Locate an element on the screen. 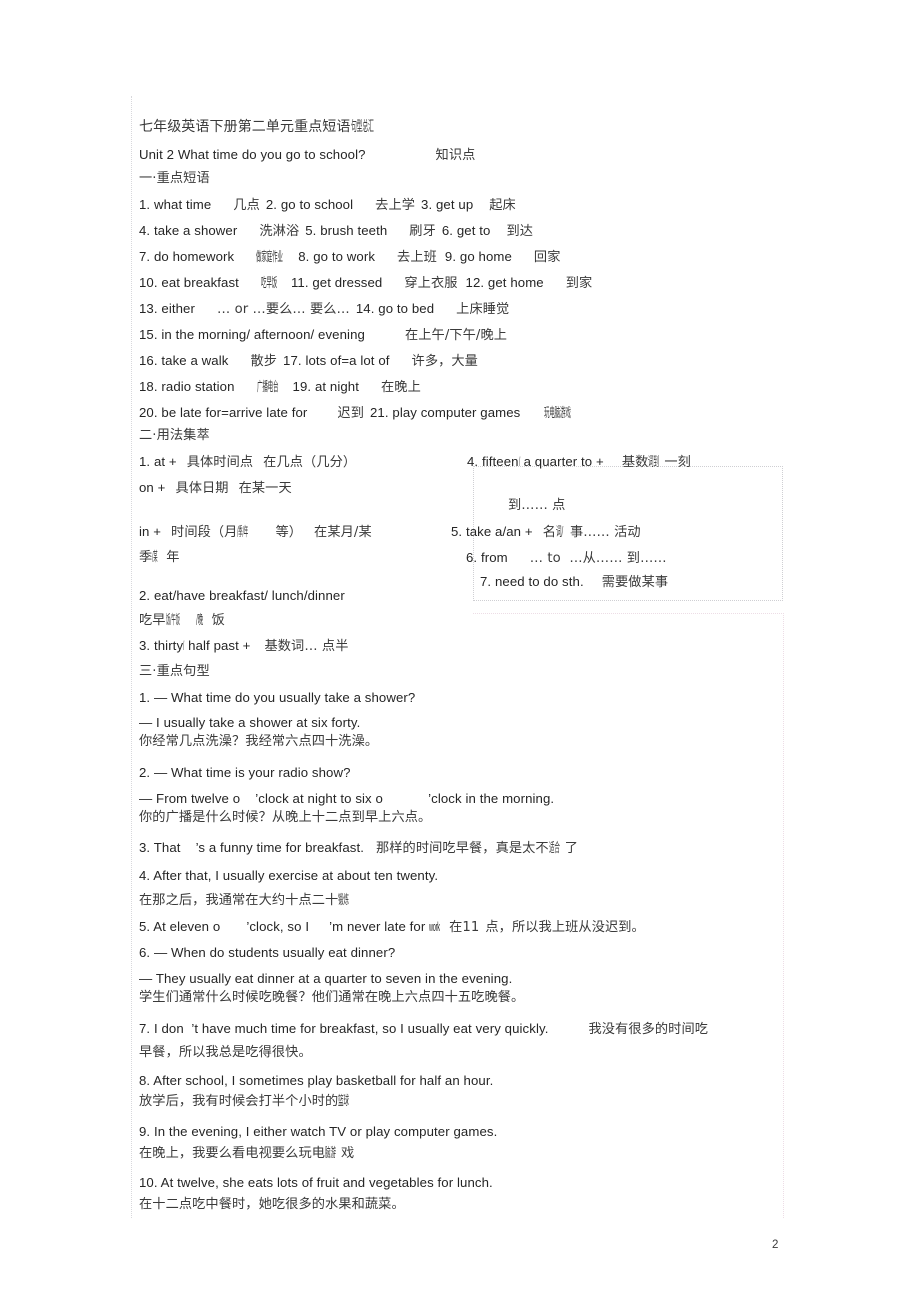  section3-heading: 三·重点句型 is located at coordinates (174, 671).